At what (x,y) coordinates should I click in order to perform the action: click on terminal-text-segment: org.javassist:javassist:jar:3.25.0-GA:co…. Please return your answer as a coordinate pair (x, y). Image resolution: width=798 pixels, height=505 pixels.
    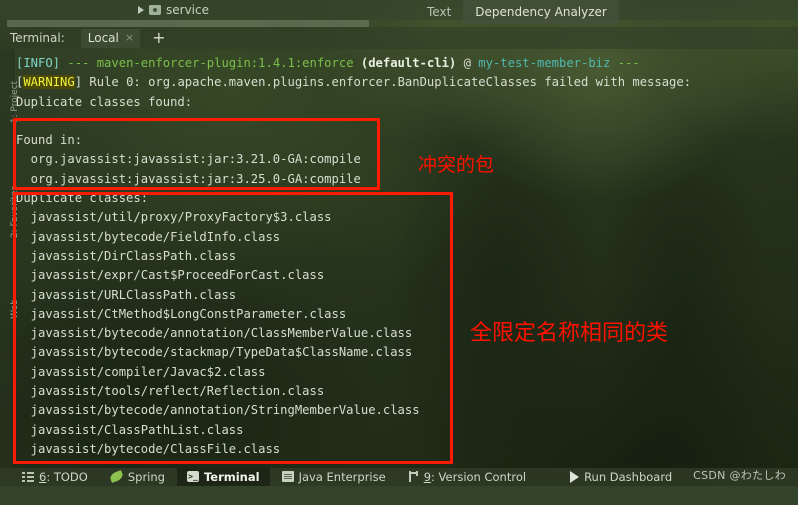
    Looking at the image, I should click on (188, 178).